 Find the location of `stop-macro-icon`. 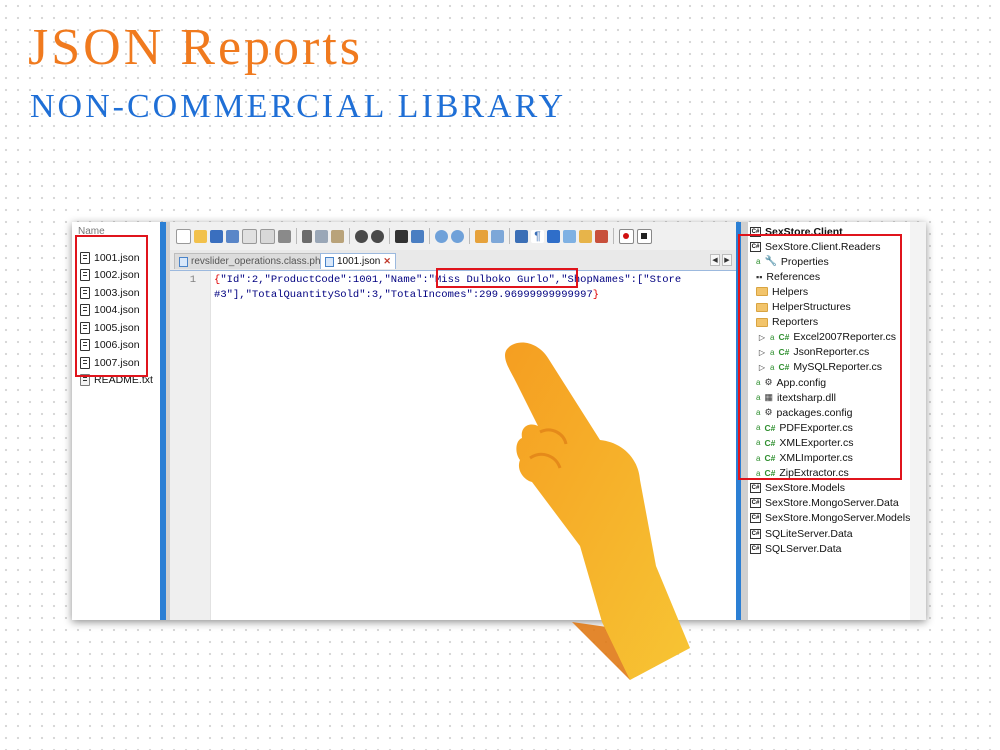

stop-macro-icon is located at coordinates (644, 236).